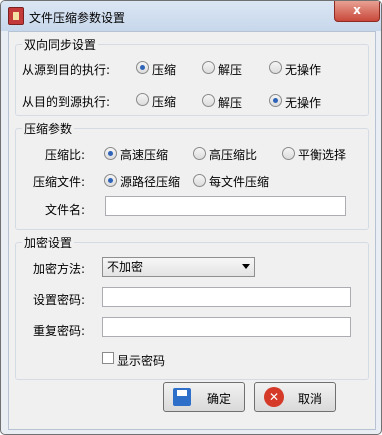 The image size is (382, 435). What do you see at coordinates (110, 180) in the screenshot?
I see `source-path-radio` at bounding box center [110, 180].